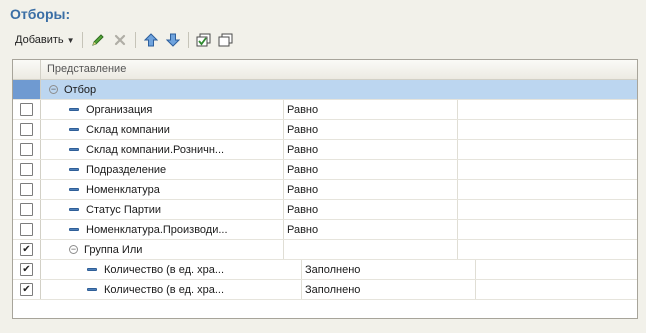 Image resolution: width=646 pixels, height=333 pixels. I want to click on filter-row: Склад компании Равно, so click(325, 130).